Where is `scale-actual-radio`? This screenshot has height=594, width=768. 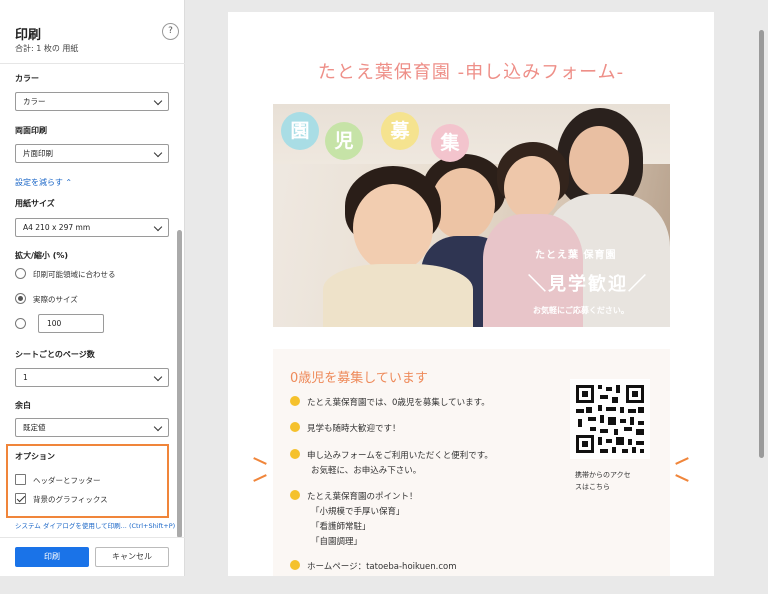 scale-actual-radio is located at coordinates (20, 298).